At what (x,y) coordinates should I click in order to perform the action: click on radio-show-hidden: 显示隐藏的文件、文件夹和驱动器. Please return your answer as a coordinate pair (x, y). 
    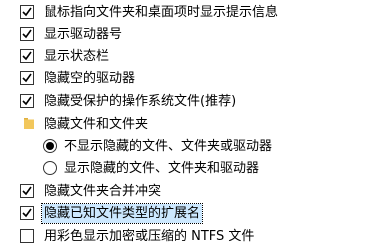
    Looking at the image, I should click on (187, 169).